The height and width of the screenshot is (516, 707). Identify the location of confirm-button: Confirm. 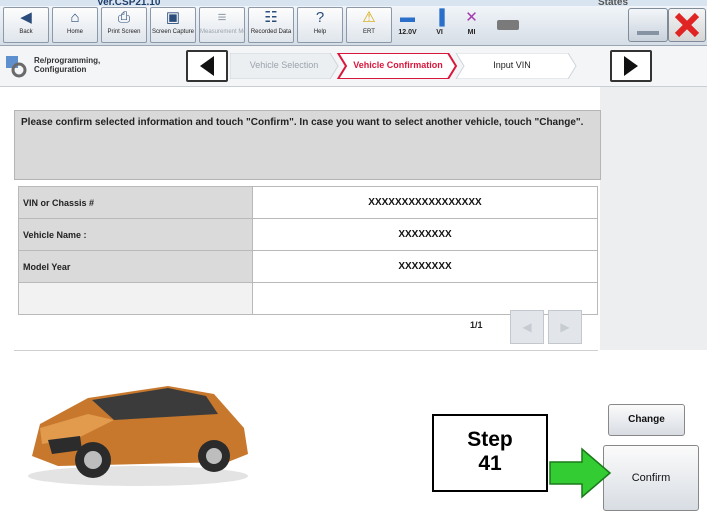
(651, 478).